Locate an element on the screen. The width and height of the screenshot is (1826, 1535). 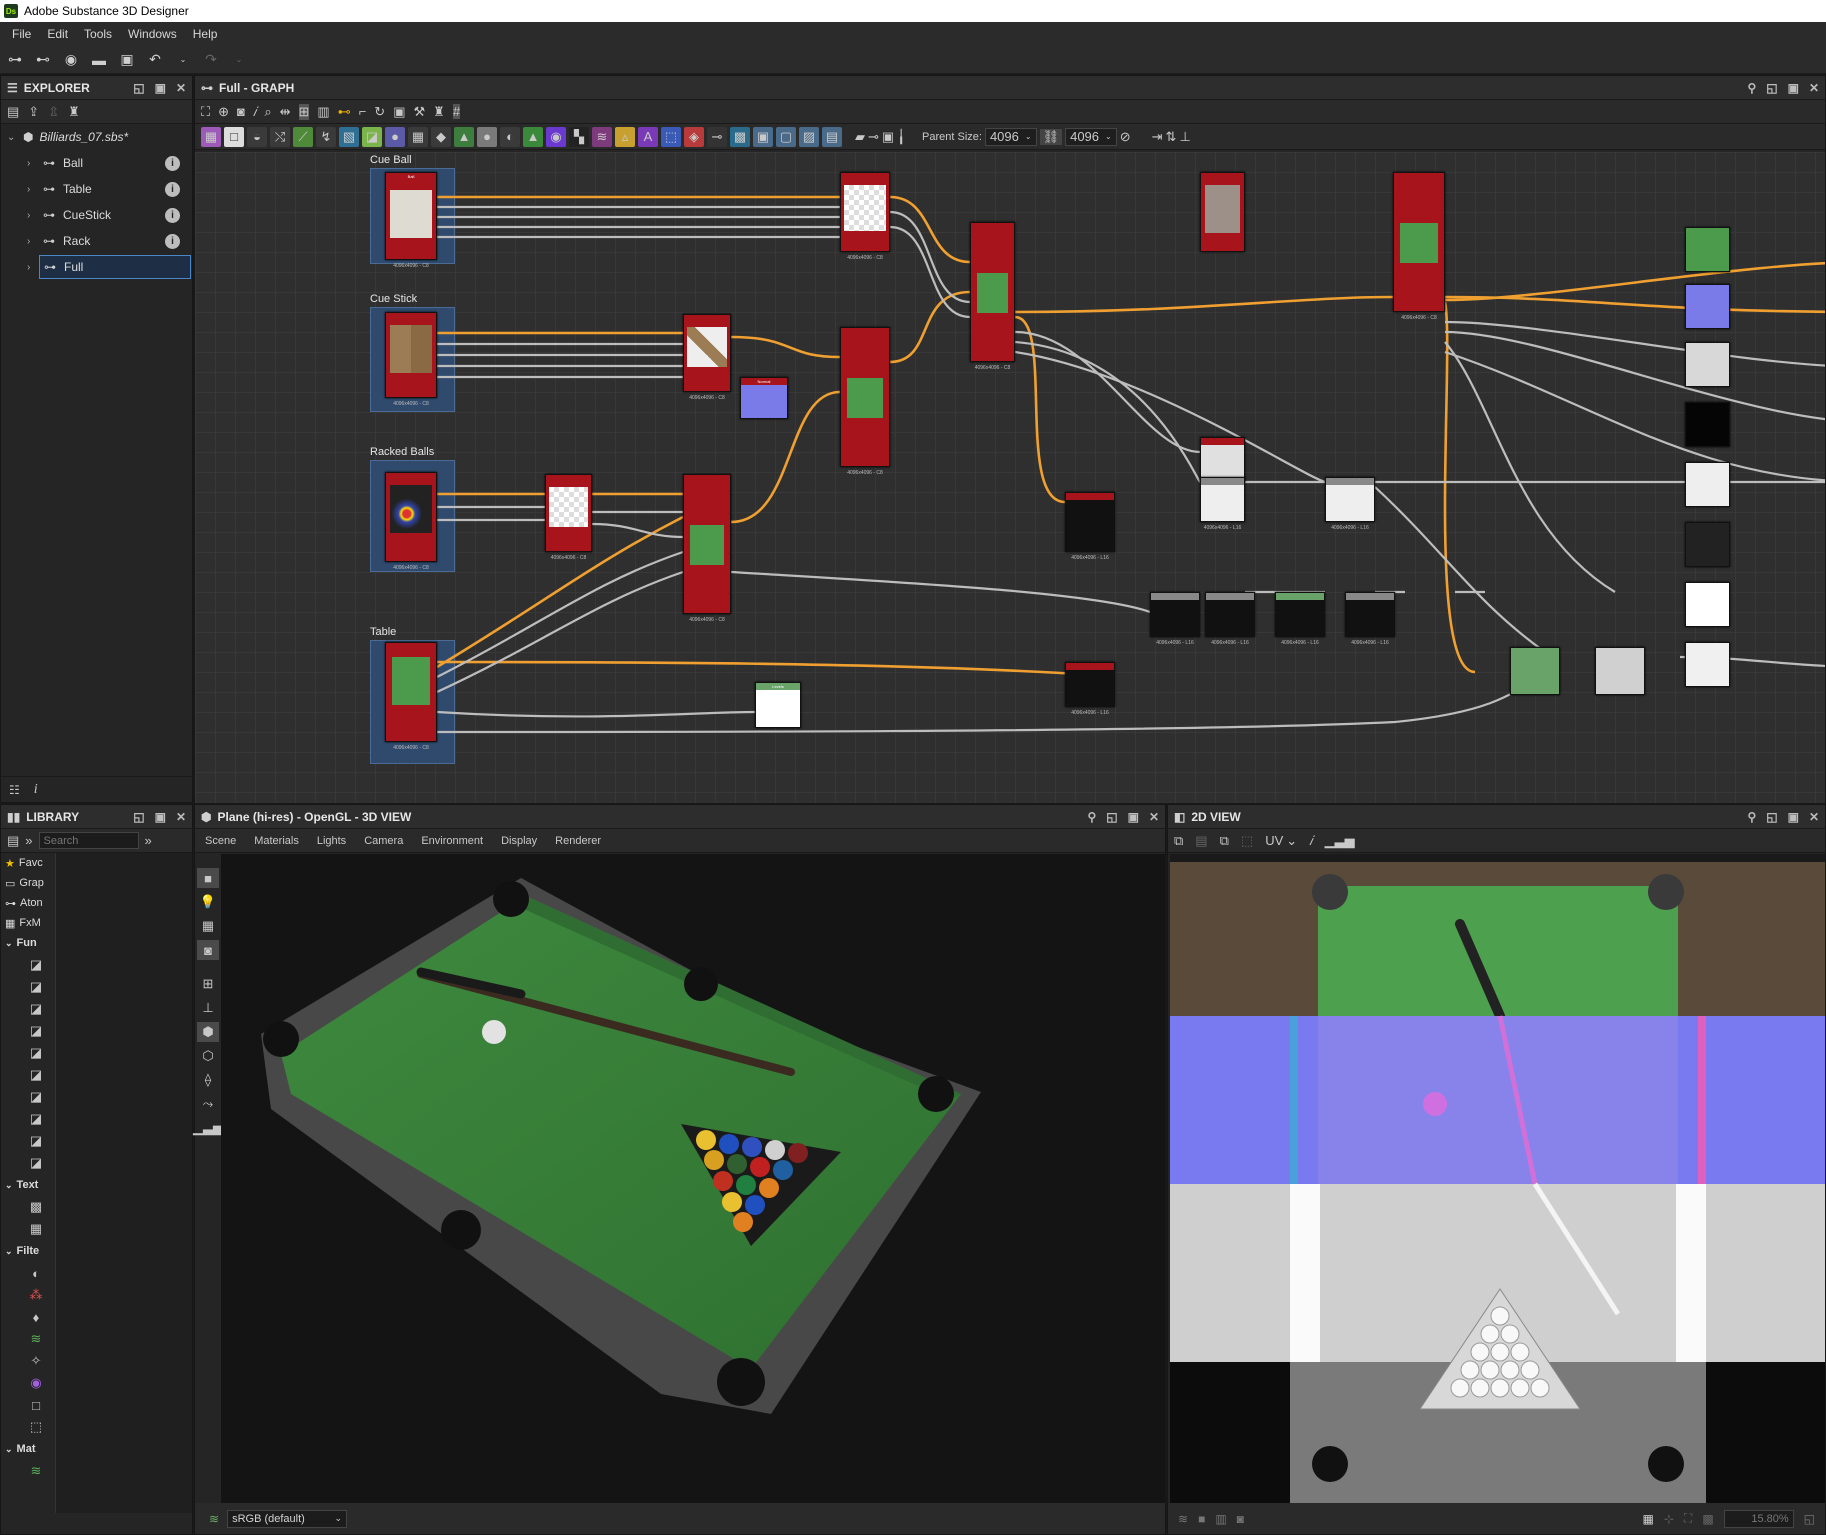
output-height is located at coordinates (1707, 544).